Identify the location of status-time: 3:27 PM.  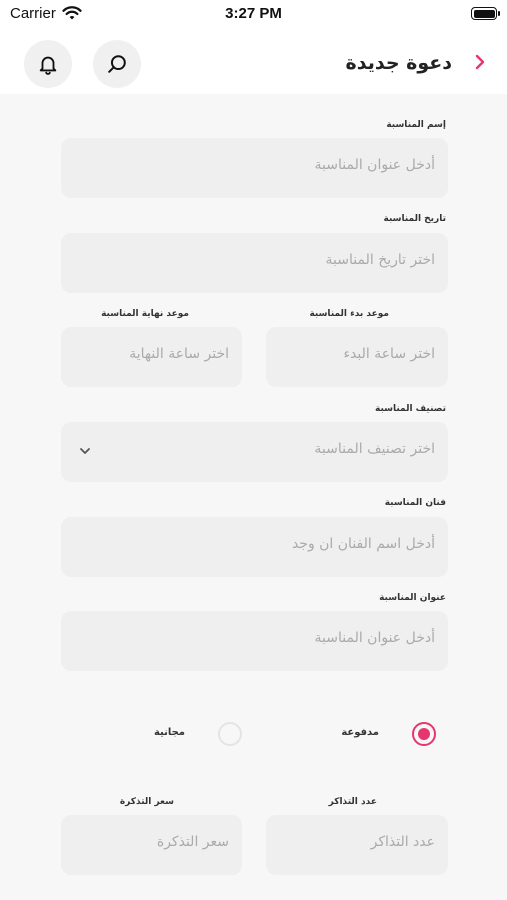
(253, 13).